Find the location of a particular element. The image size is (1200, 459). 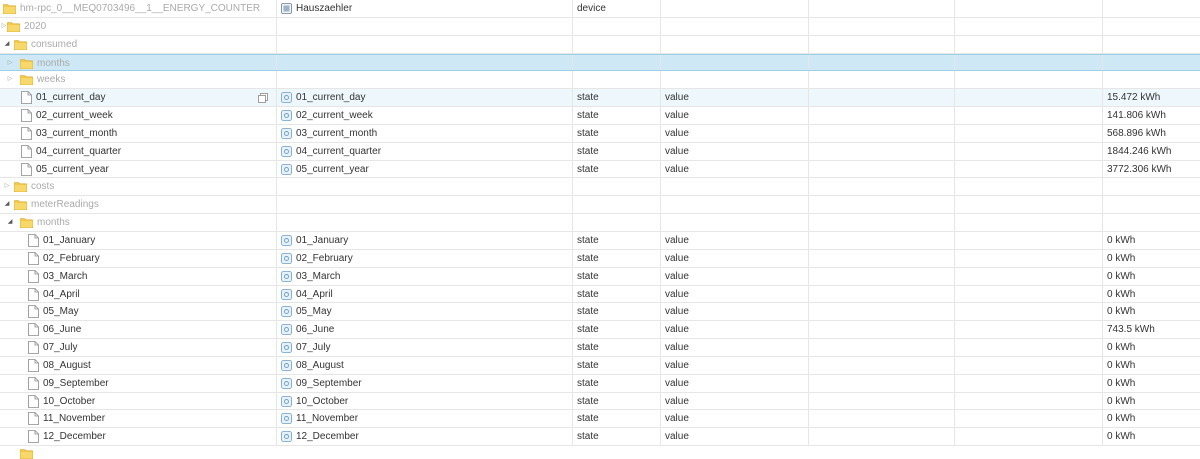

state-row: 09_September 09_September state value 0 kWh is located at coordinates (600, 383).